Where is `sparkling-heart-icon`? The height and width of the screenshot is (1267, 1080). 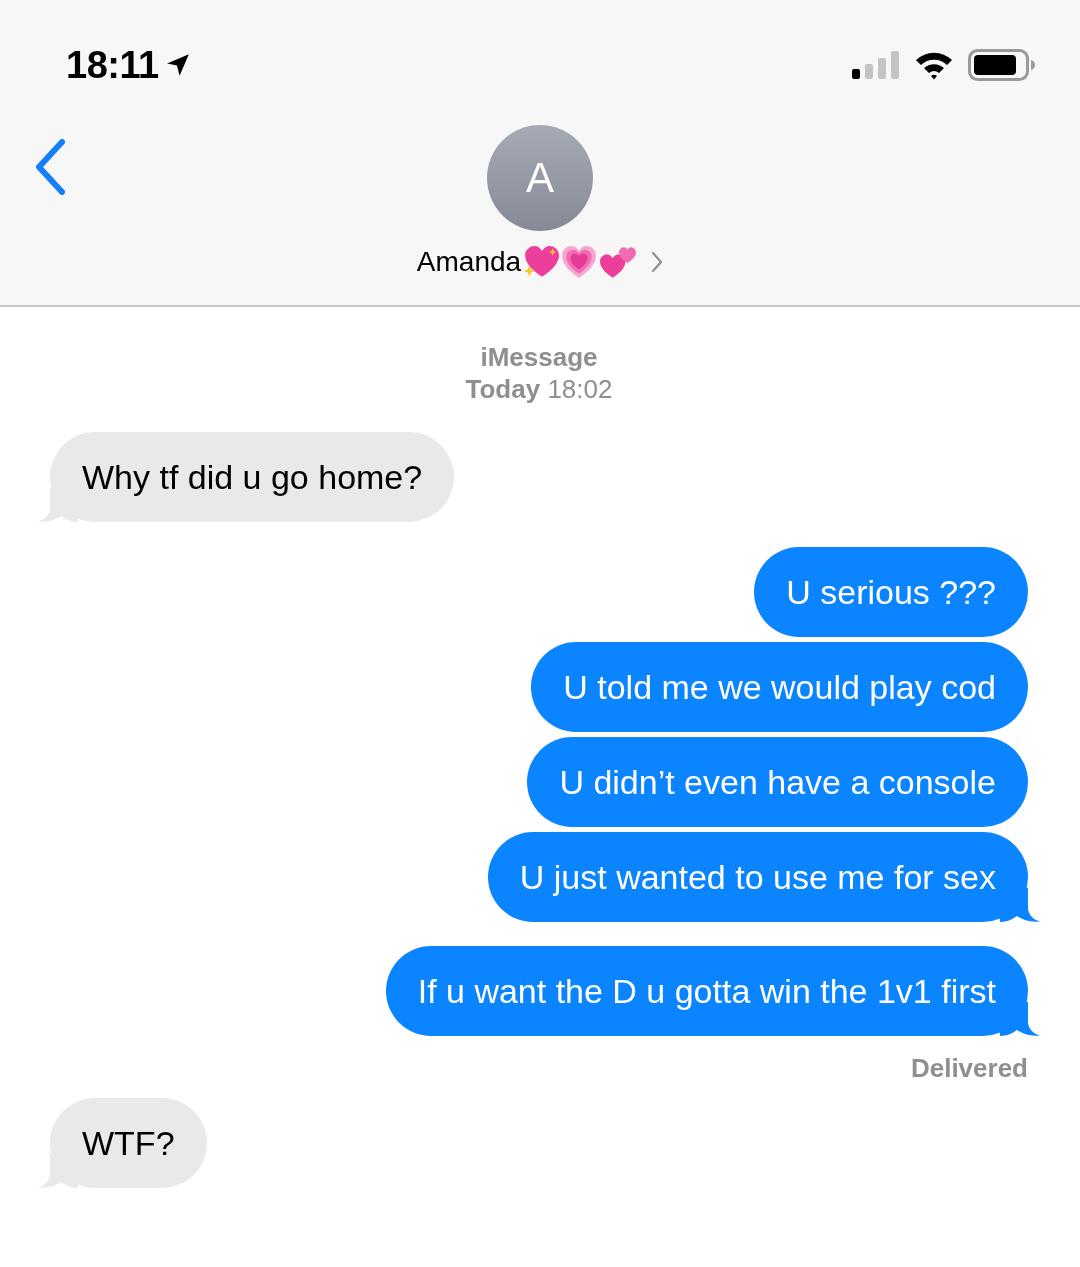 sparkling-heart-icon is located at coordinates (541, 262).